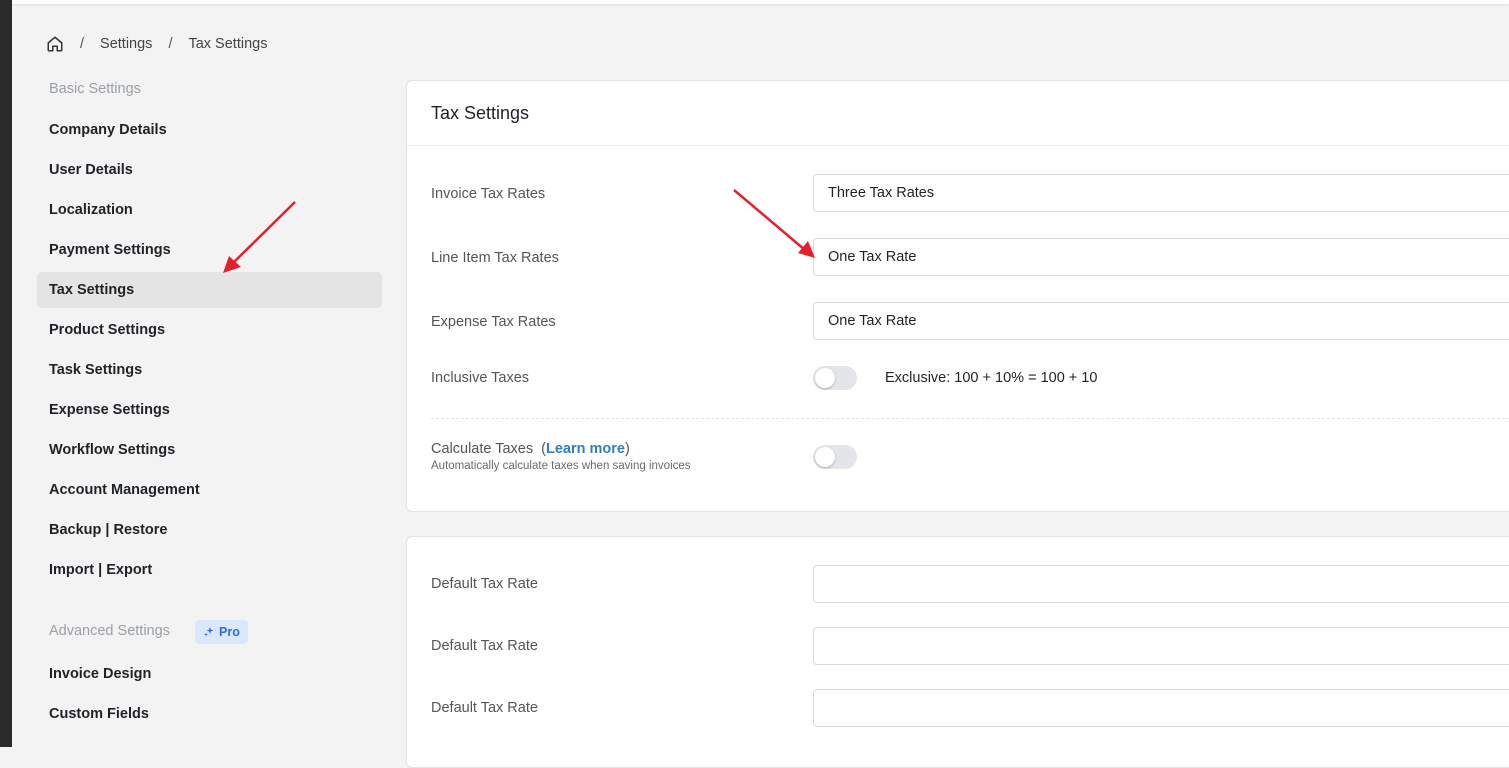  What do you see at coordinates (760, 2) in the screenshot?
I see `top-bar` at bounding box center [760, 2].